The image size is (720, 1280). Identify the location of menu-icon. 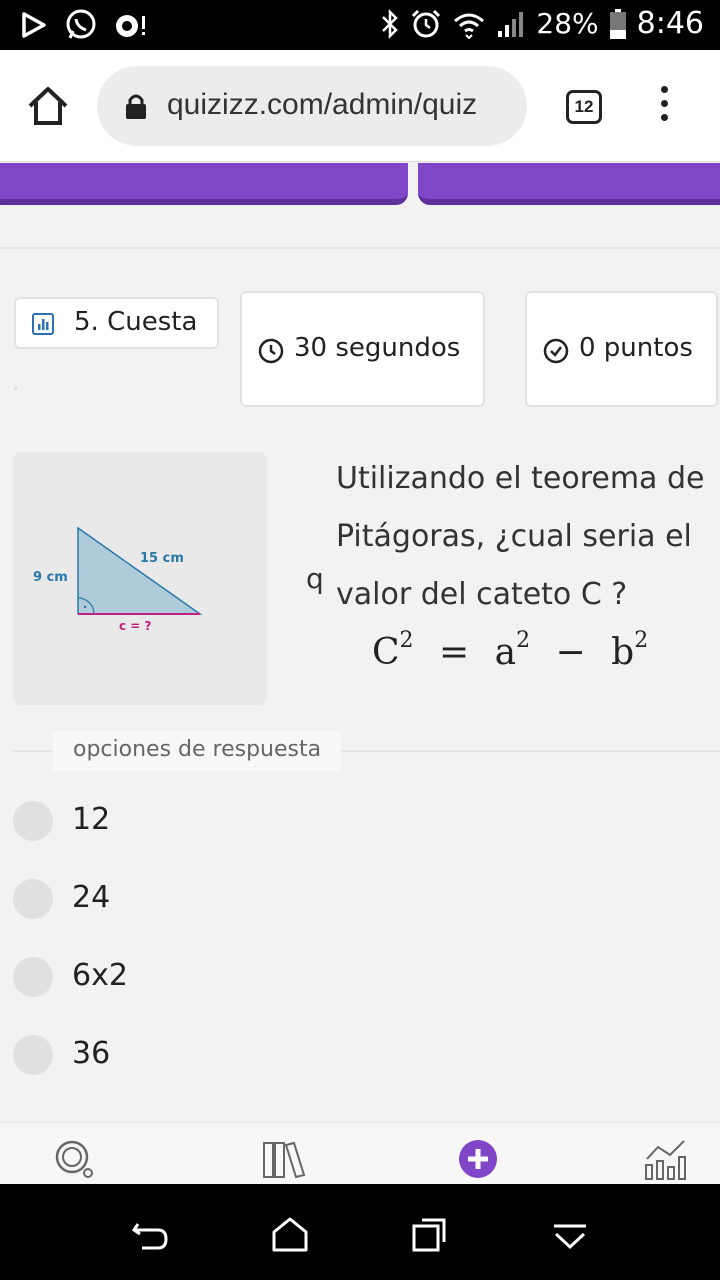
(664, 108).